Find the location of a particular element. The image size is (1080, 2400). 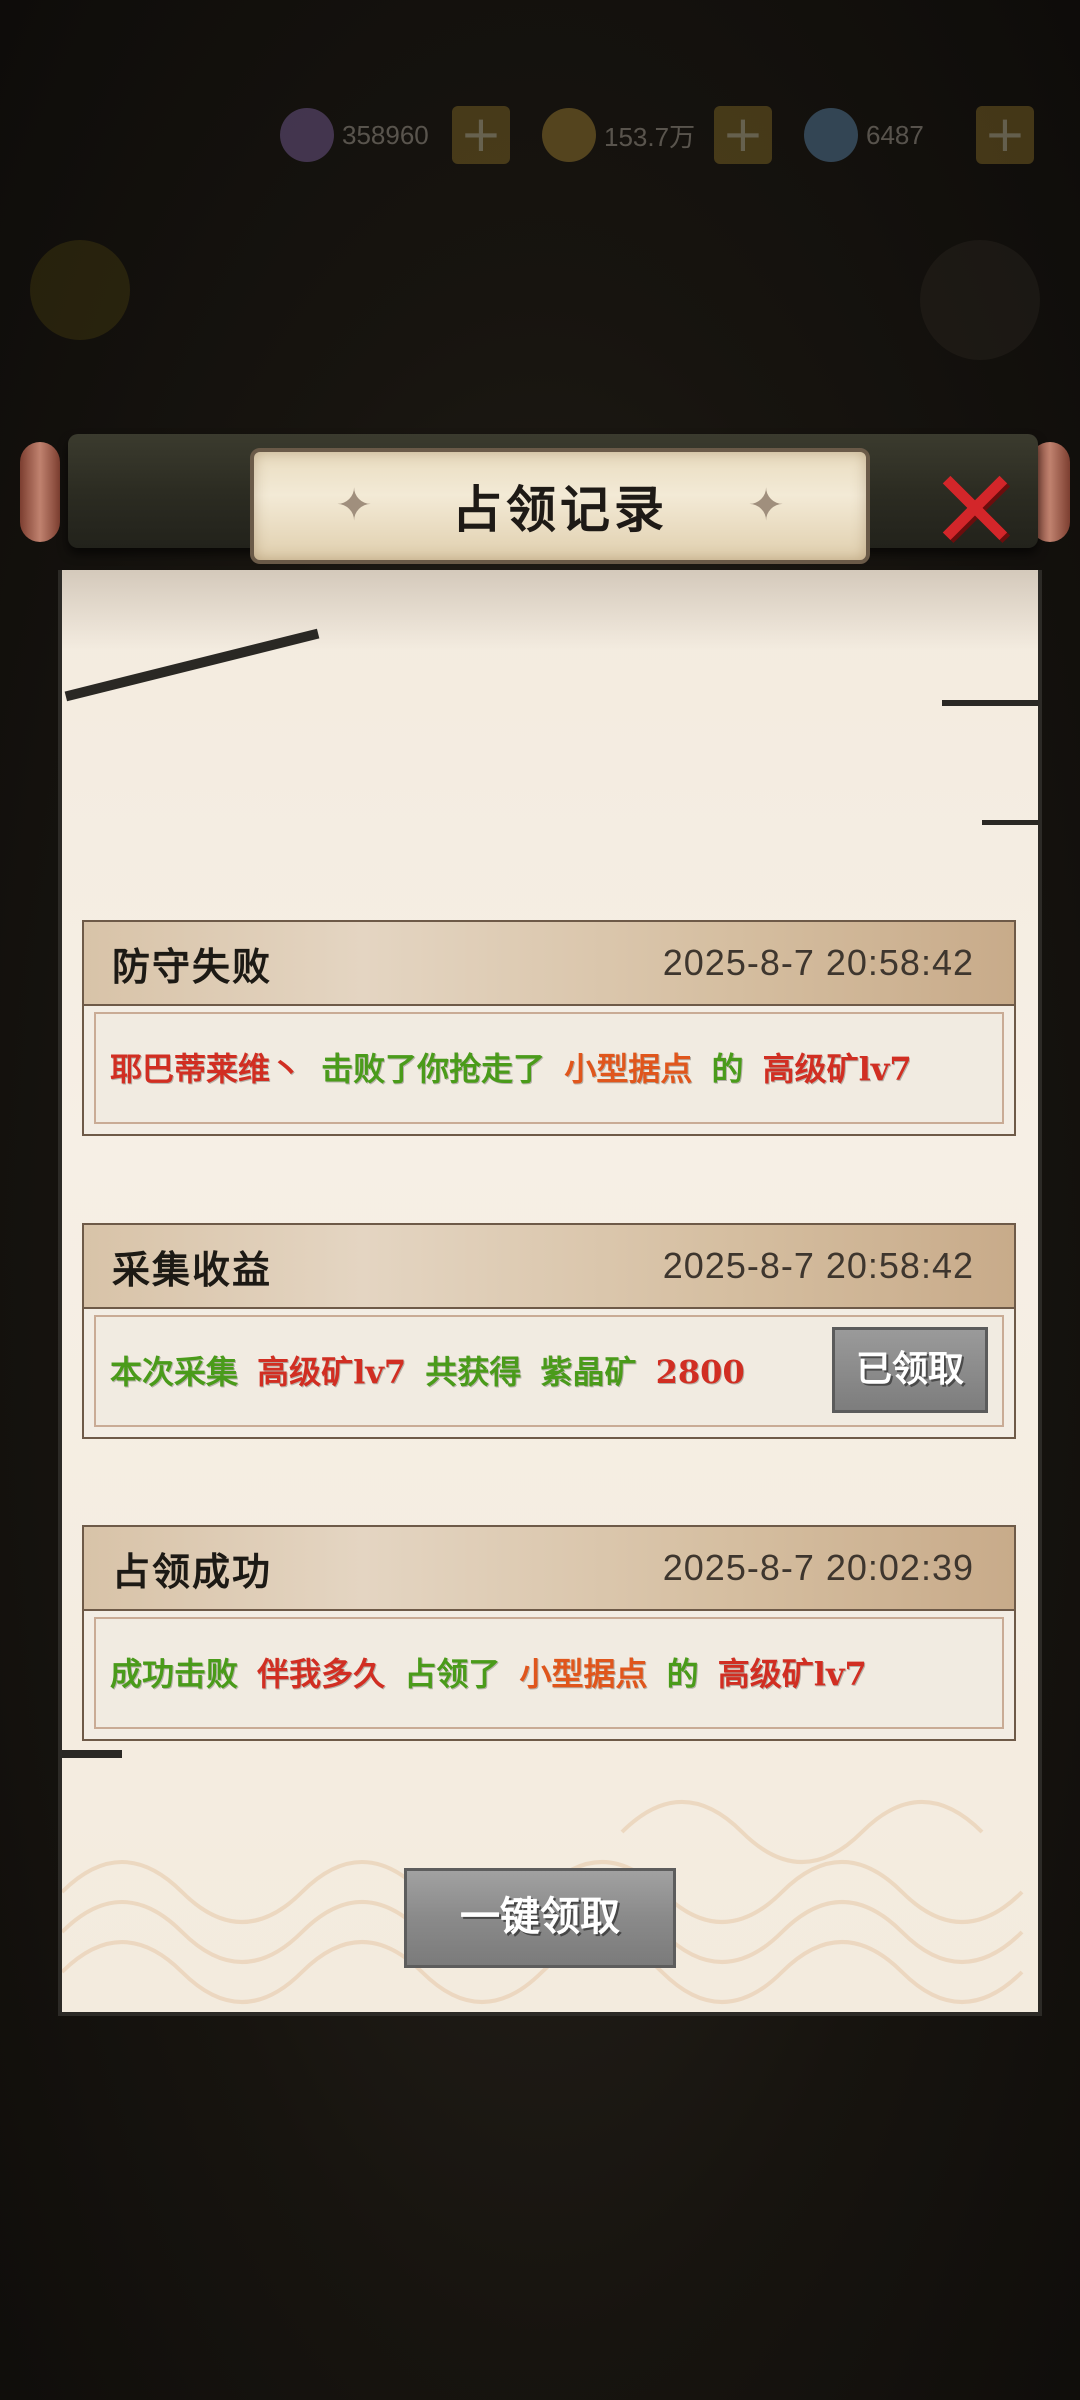

resource-amount: 2800 is located at coordinates (700, 1372).